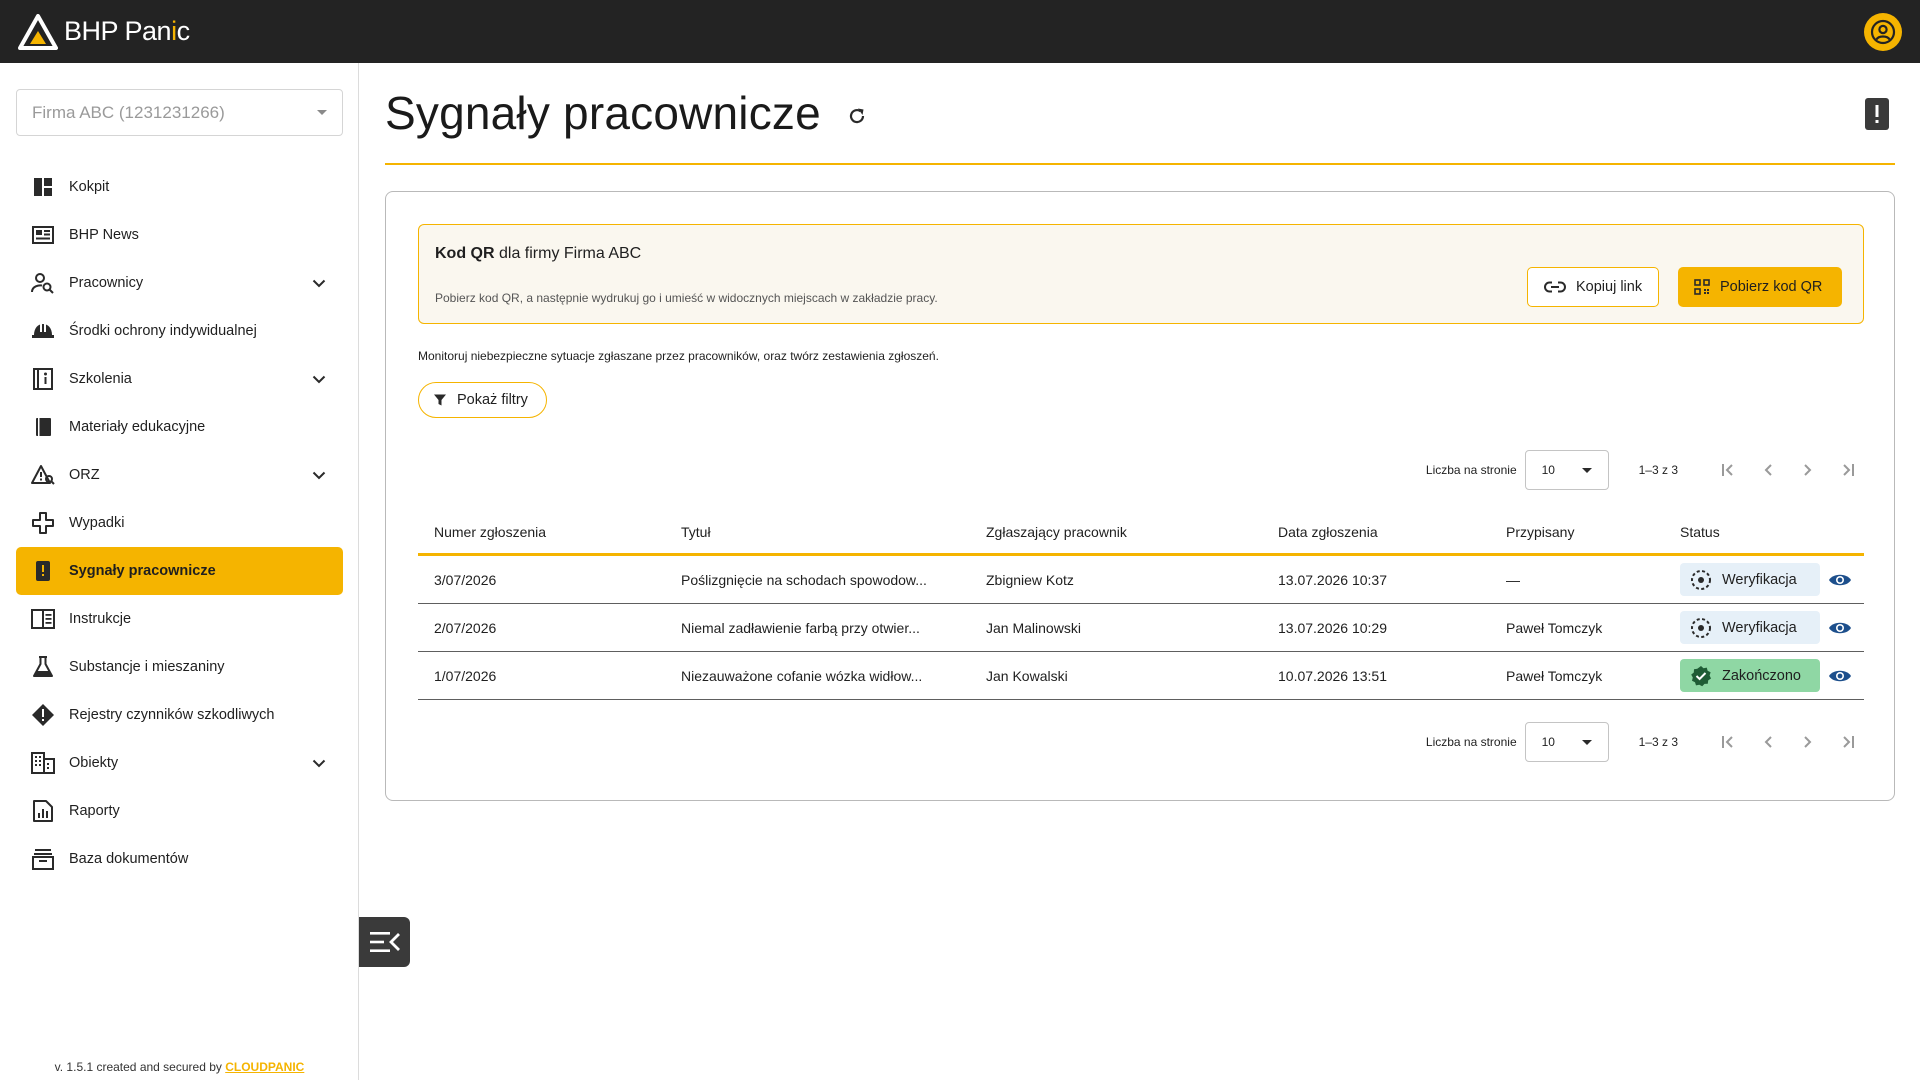  I want to click on sidebar-item-wypadki: Wypadki, so click(179, 523).